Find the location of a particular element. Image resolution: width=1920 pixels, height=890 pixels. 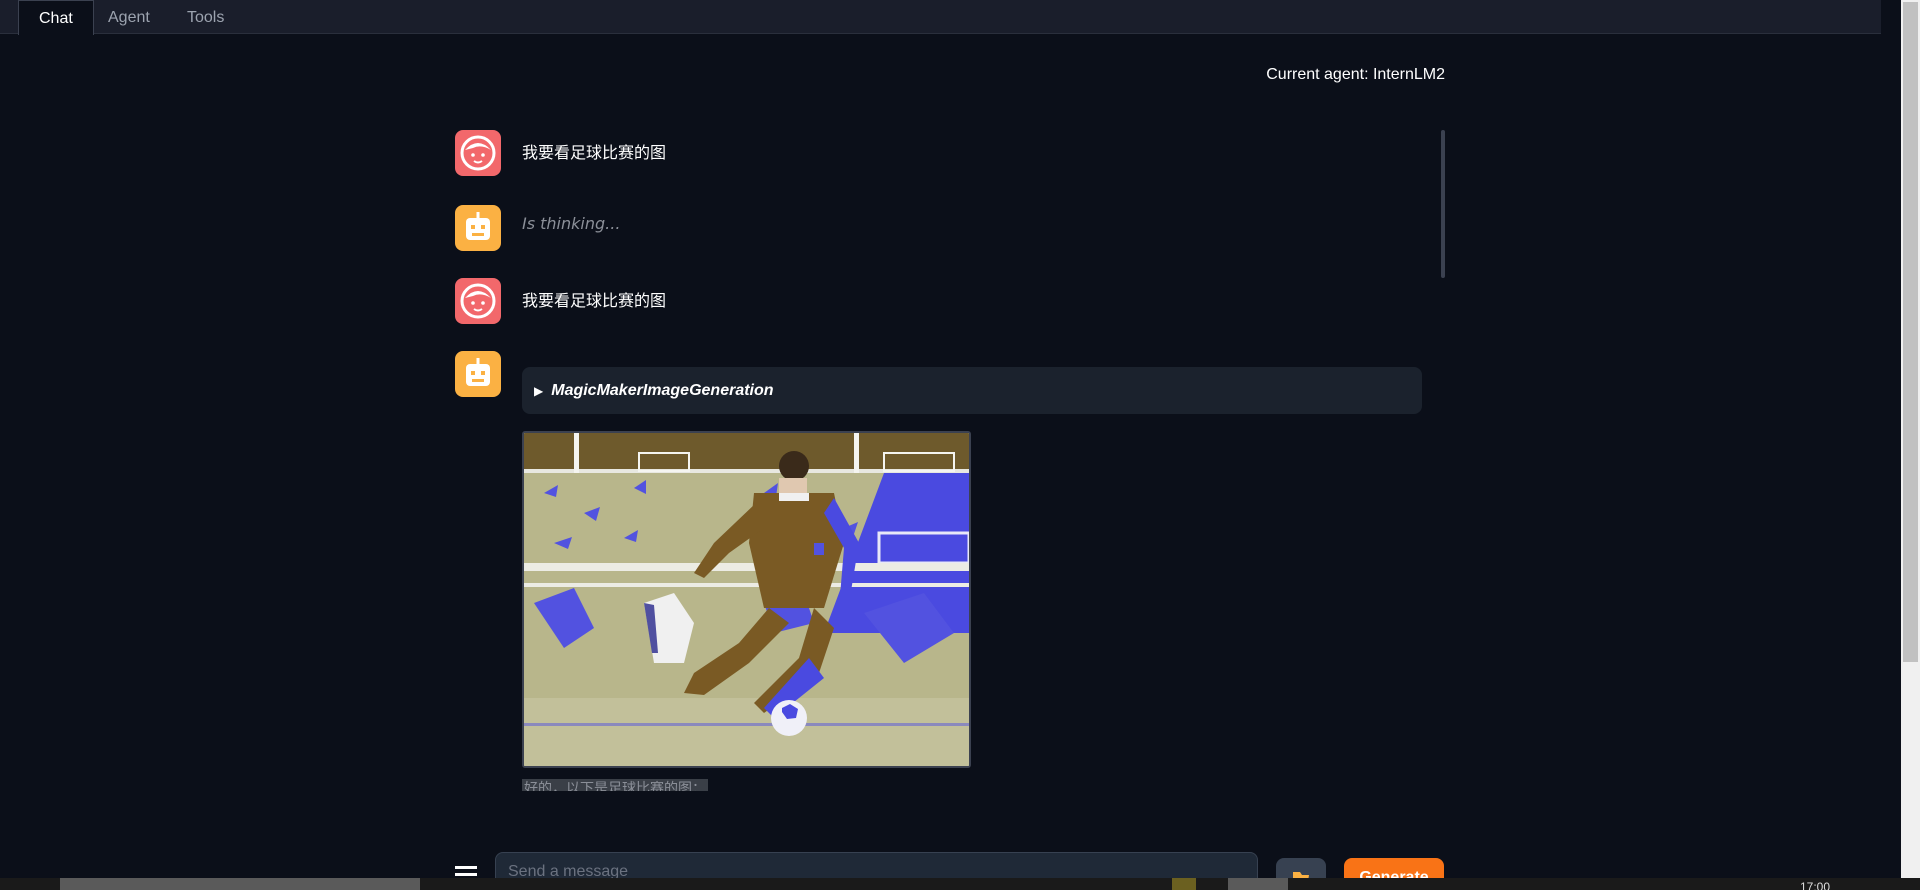

football-match-image is located at coordinates (746, 599).